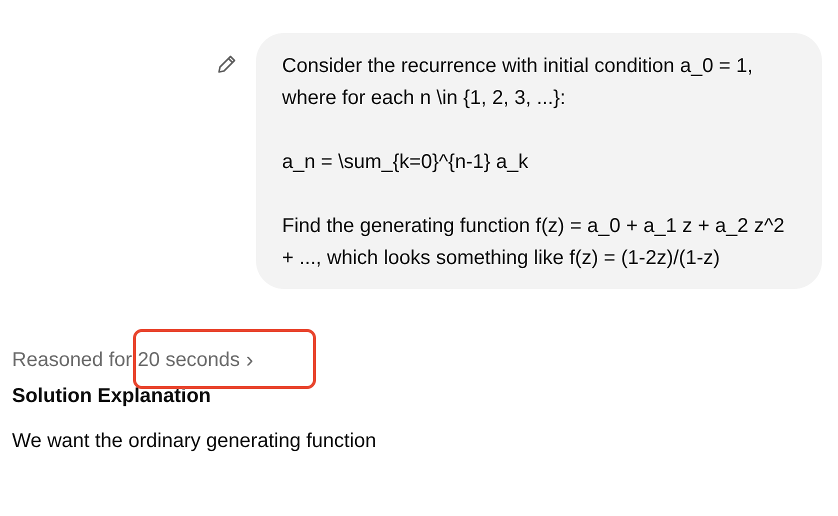  Describe the element at coordinates (195, 441) in the screenshot. I see `answer-text: We want the ordinary generating function` at that location.